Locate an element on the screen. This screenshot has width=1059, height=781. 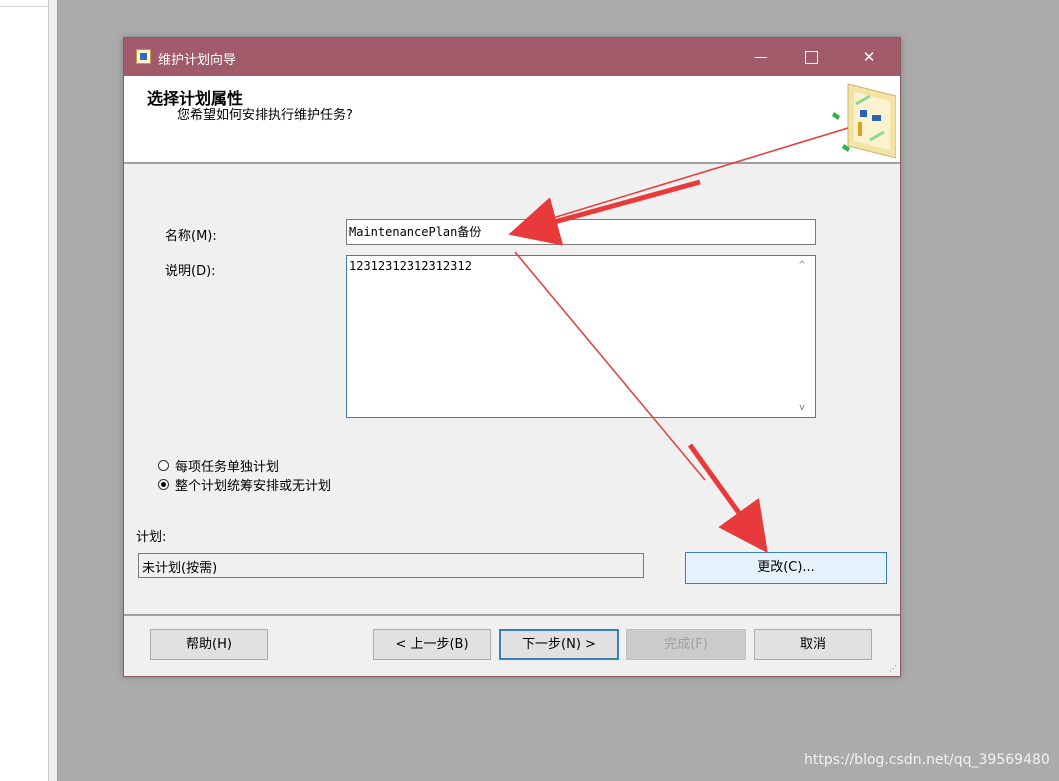
name-label: 名称(M): is located at coordinates (191, 236).